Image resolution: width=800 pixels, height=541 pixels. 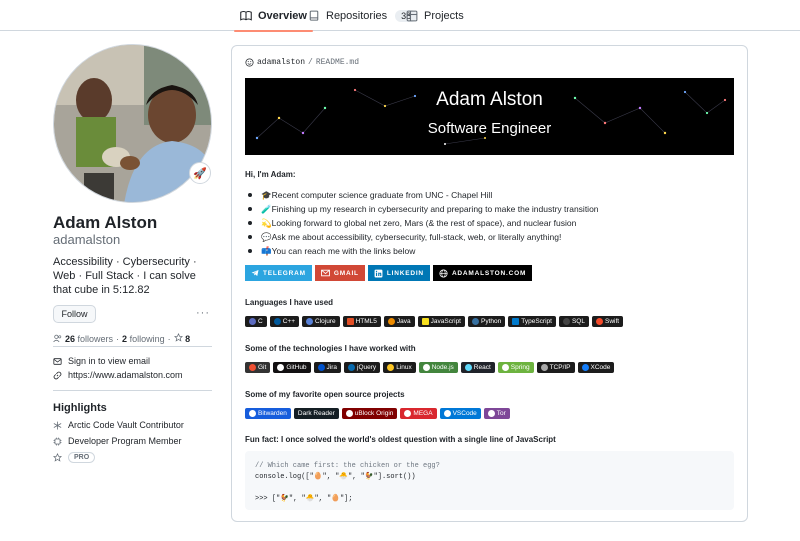 I want to click on avatar, so click(x=132, y=123).